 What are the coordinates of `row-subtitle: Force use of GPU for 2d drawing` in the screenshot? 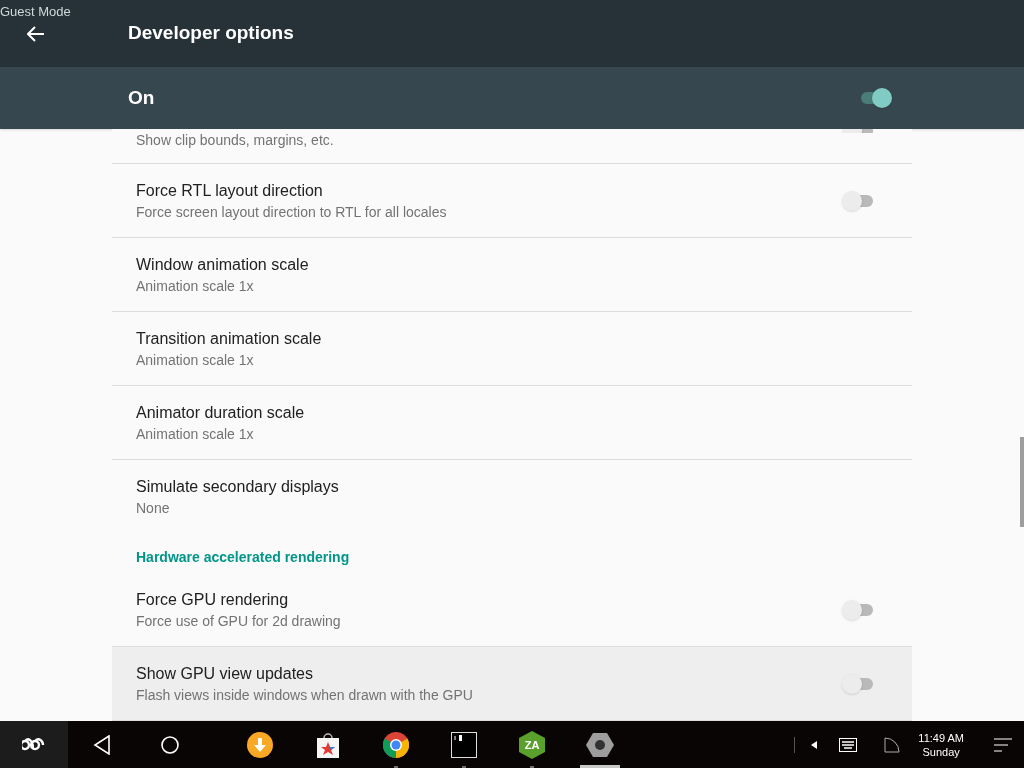 It's located at (238, 621).